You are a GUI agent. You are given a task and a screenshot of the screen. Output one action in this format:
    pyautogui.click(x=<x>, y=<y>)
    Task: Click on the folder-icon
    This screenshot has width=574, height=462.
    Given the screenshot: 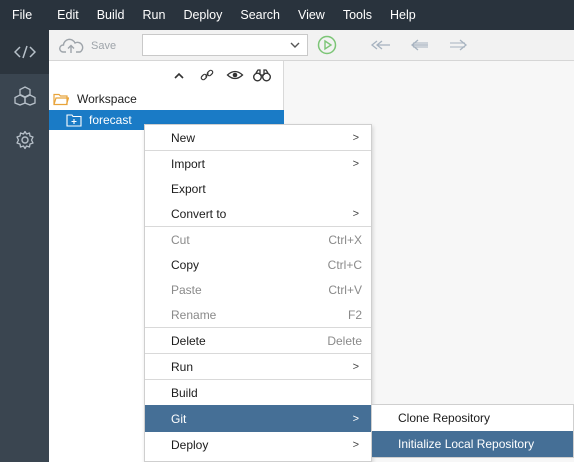 What is the action you would take?
    pyautogui.click(x=61, y=99)
    